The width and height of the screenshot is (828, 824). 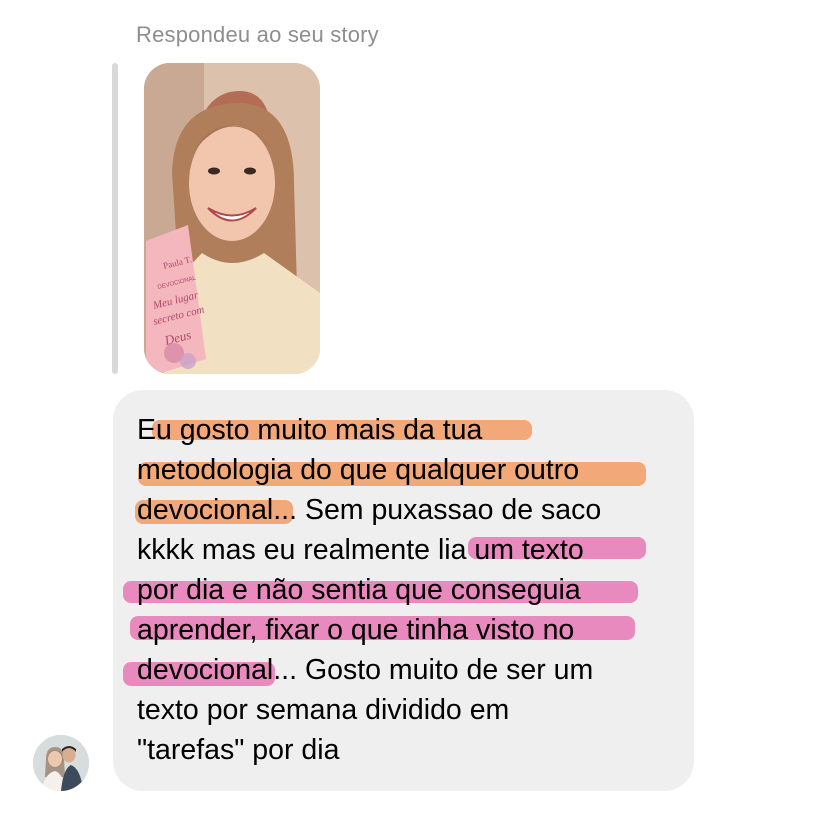 I want to click on message-line: texto por semana dividido em, so click(x=323, y=710).